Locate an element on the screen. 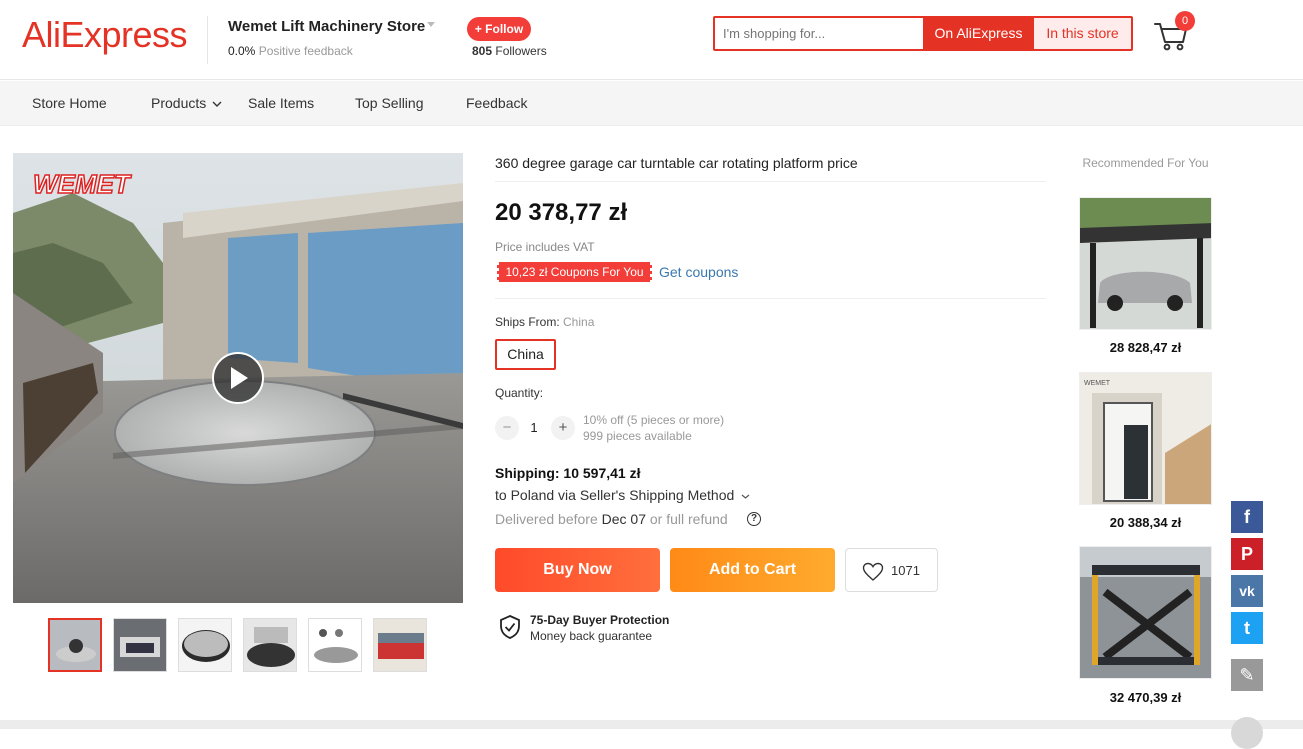 The height and width of the screenshot is (749, 1303). shipping-method-label: to Poland via Seller's Shipping Method is located at coordinates (615, 495).